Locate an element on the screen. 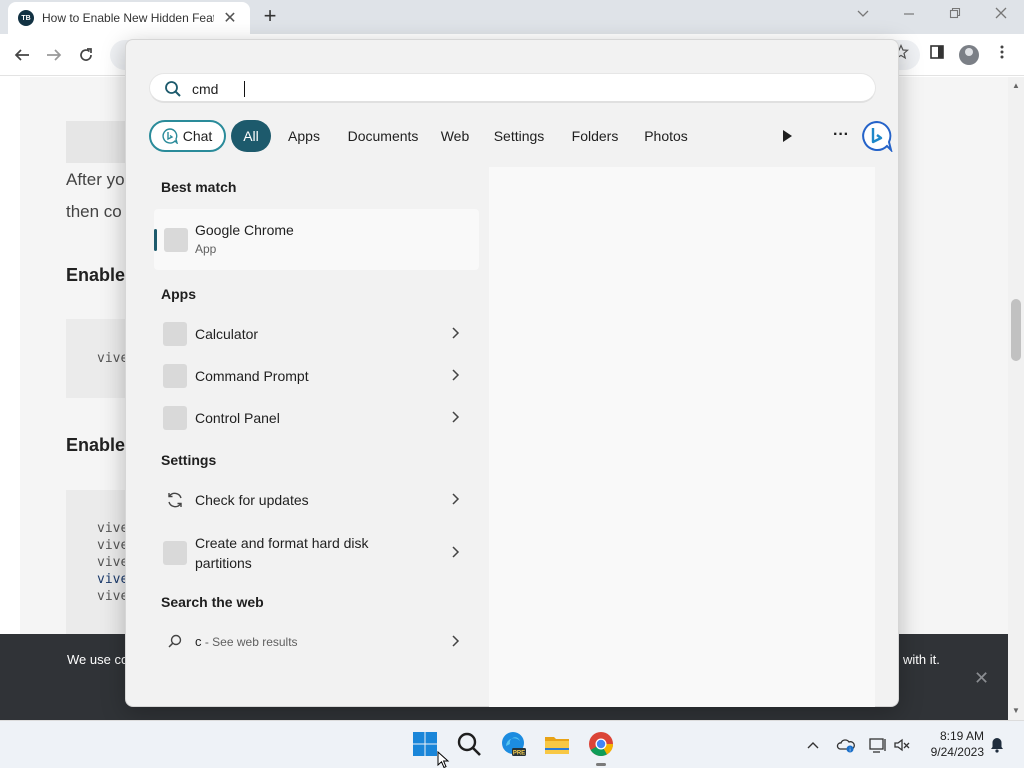 This screenshot has width=1024, height=768. notification-bell-icon is located at coordinates (997, 745).